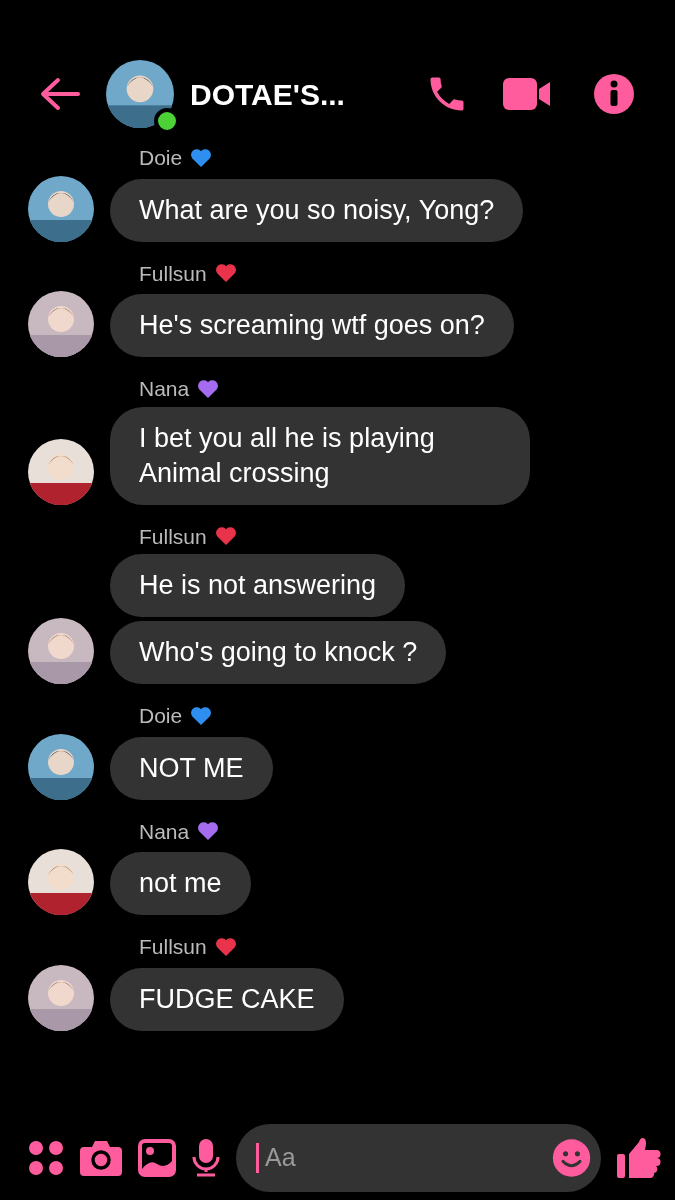 This screenshot has width=675, height=1200. Describe the element at coordinates (227, 999) in the screenshot. I see `message-bubble: FUDGE CAKE` at that location.